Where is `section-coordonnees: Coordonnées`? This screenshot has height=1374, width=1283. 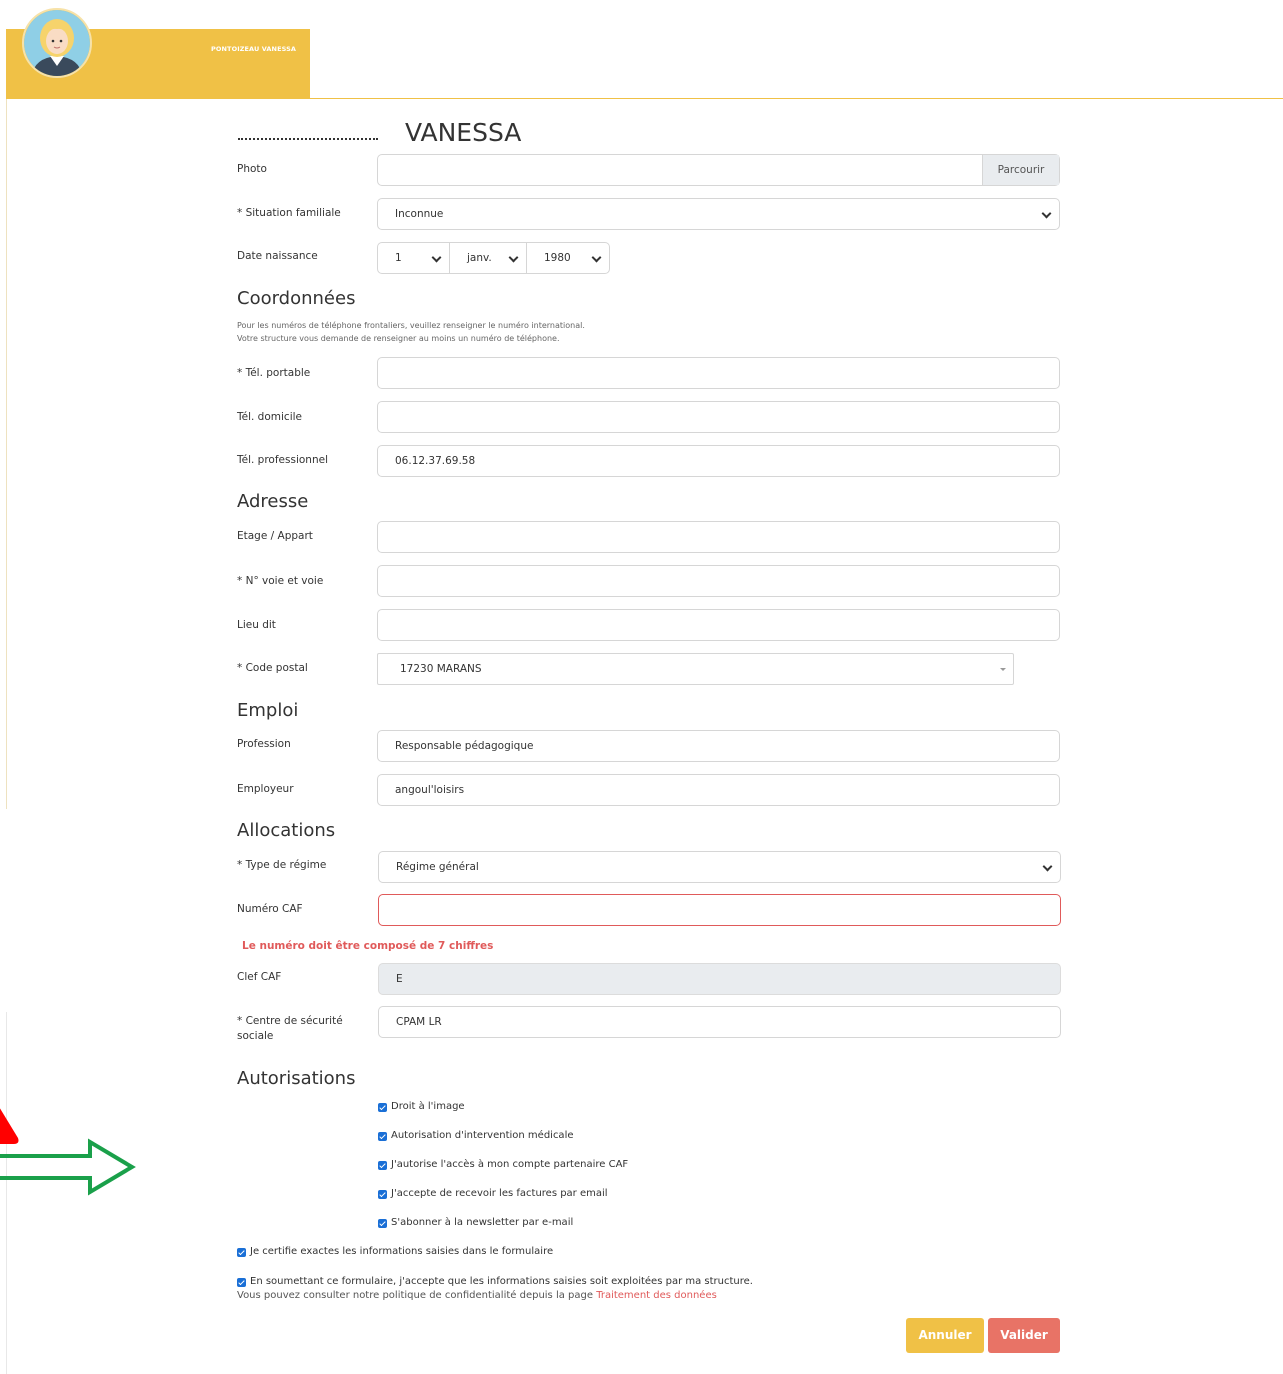 section-coordonnees: Coordonnées is located at coordinates (296, 298).